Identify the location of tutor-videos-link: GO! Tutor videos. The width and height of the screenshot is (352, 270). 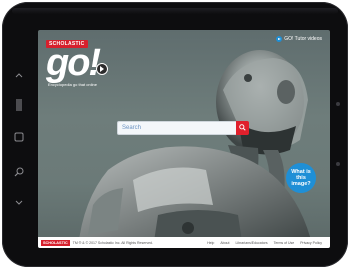
(299, 39).